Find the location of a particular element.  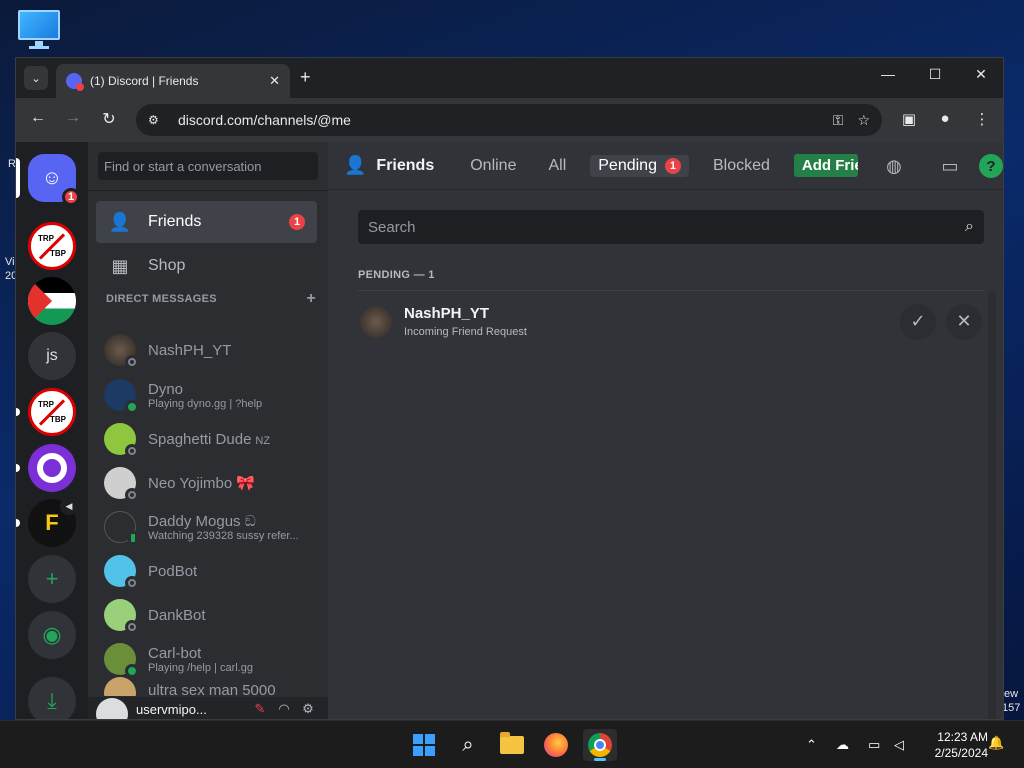

server-f: F ◀ is located at coordinates (53, 522).